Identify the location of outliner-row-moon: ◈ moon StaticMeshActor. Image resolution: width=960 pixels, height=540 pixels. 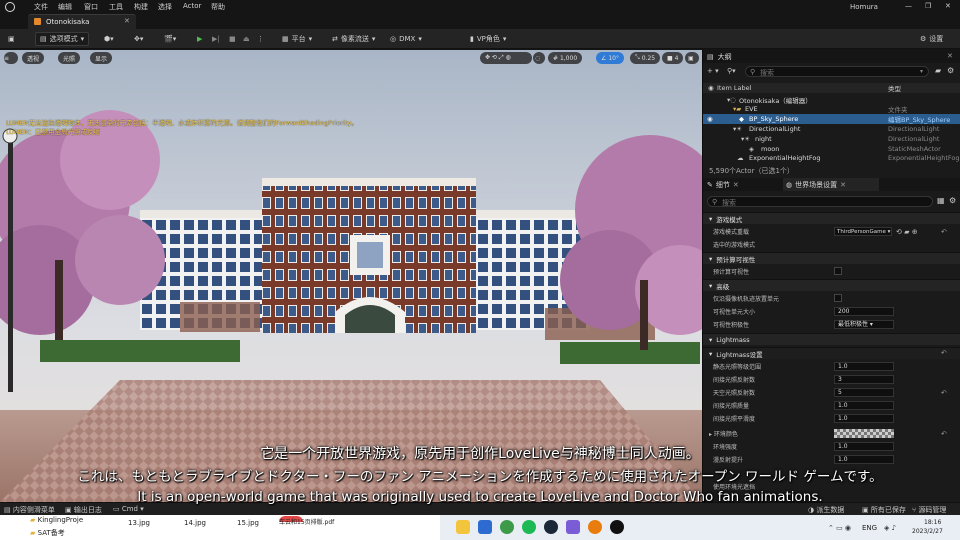
(831, 149).